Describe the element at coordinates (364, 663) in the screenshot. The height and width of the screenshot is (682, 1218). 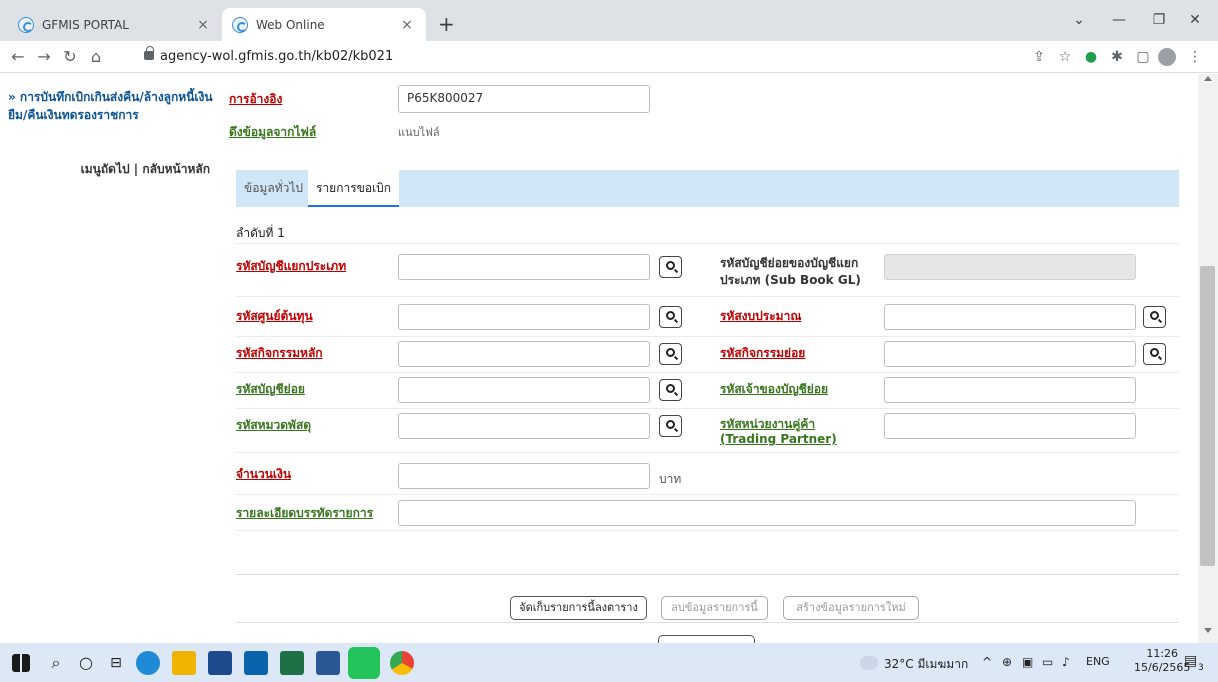
I see `line-app-icon` at that location.